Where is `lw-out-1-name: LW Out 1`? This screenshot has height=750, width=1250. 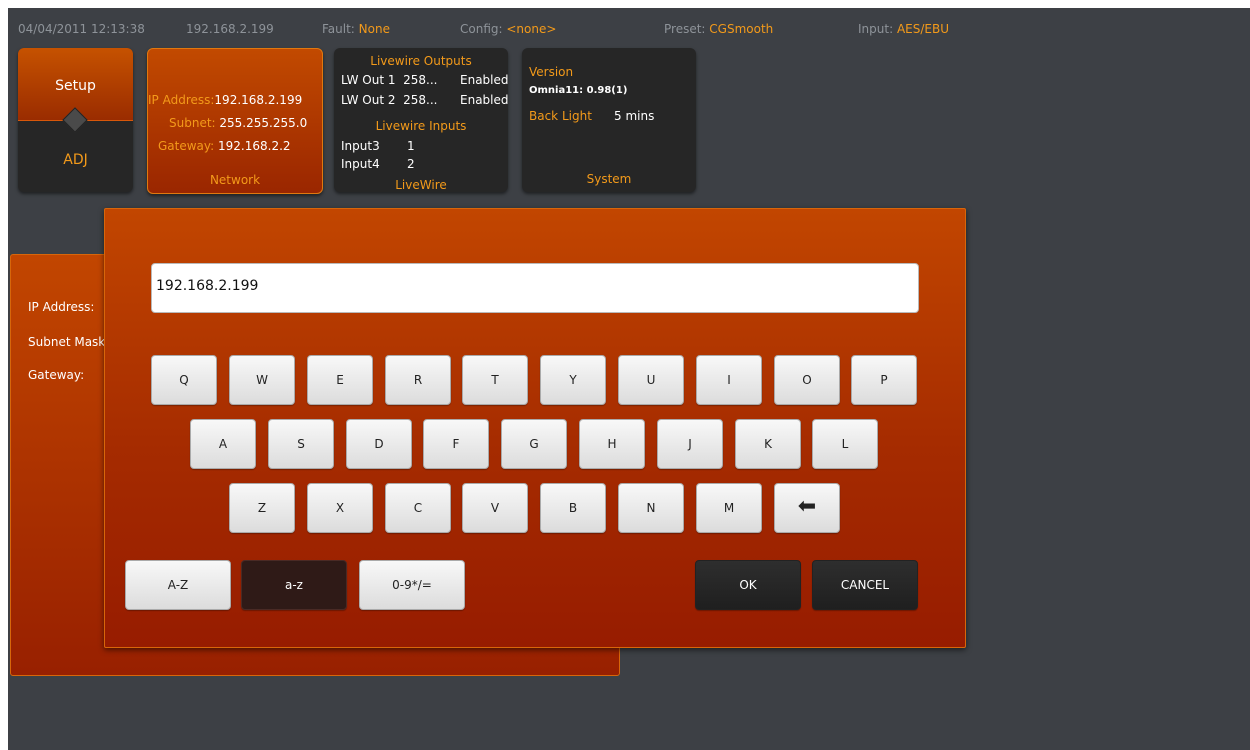
lw-out-1-name: LW Out 1 is located at coordinates (368, 80).